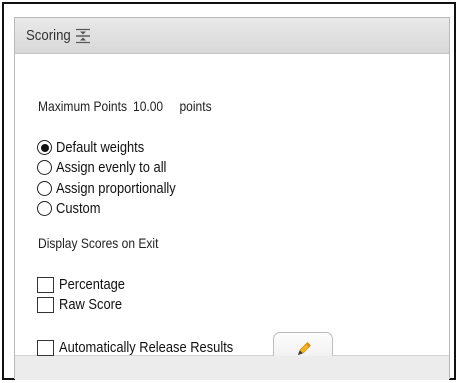 This screenshot has width=464, height=383. What do you see at coordinates (91, 304) in the screenshot?
I see `checkbox-label: Raw Score` at bounding box center [91, 304].